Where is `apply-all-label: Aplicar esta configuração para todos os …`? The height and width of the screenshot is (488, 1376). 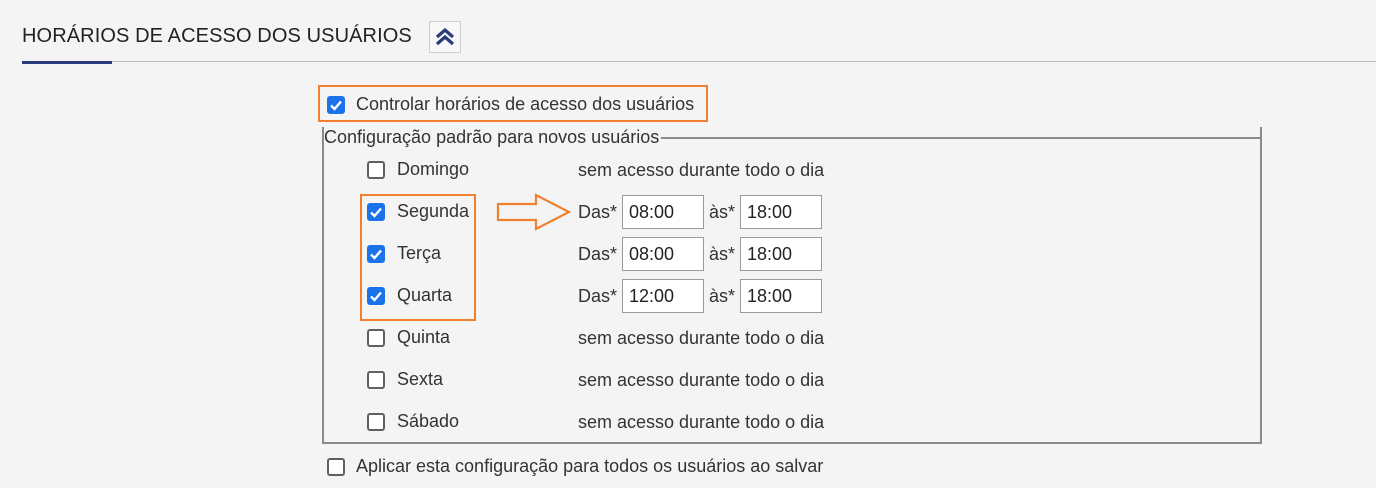
apply-all-label: Aplicar esta configuração para todos os … is located at coordinates (590, 466).